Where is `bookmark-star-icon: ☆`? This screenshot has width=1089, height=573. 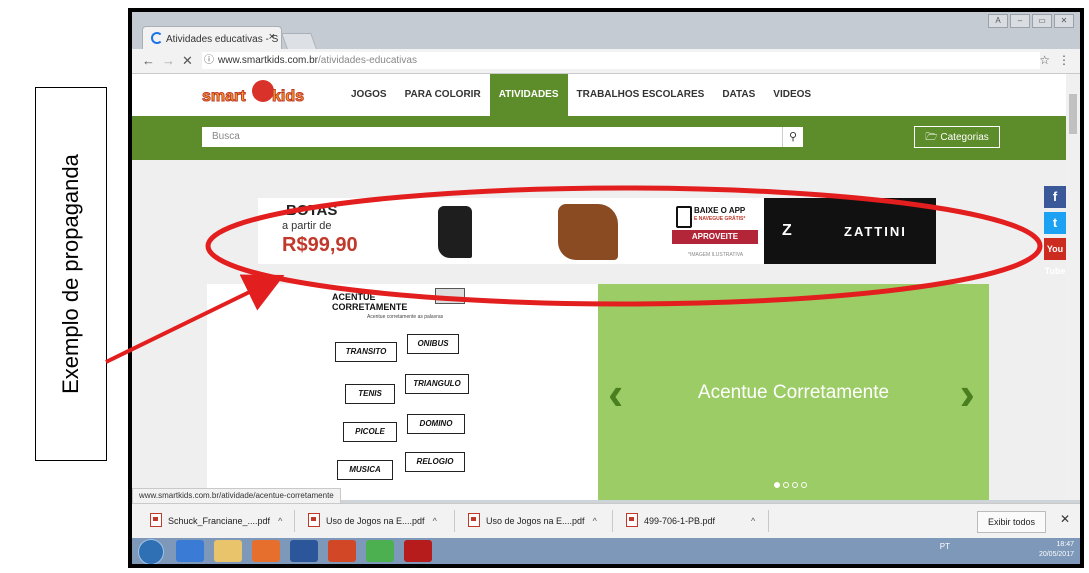 bookmark-star-icon: ☆ is located at coordinates (1044, 60).